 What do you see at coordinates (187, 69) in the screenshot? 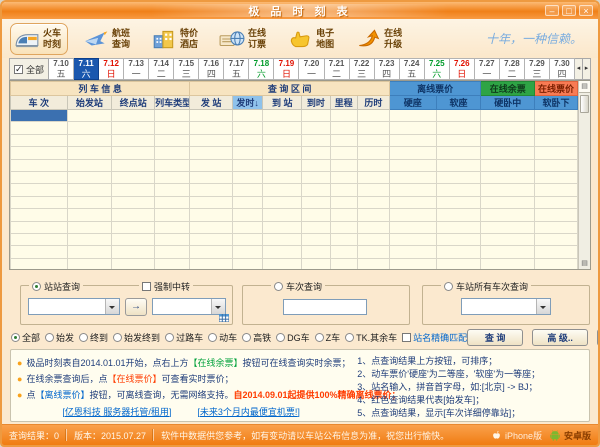
I see `date-cell: 7.15 三` at bounding box center [187, 69].